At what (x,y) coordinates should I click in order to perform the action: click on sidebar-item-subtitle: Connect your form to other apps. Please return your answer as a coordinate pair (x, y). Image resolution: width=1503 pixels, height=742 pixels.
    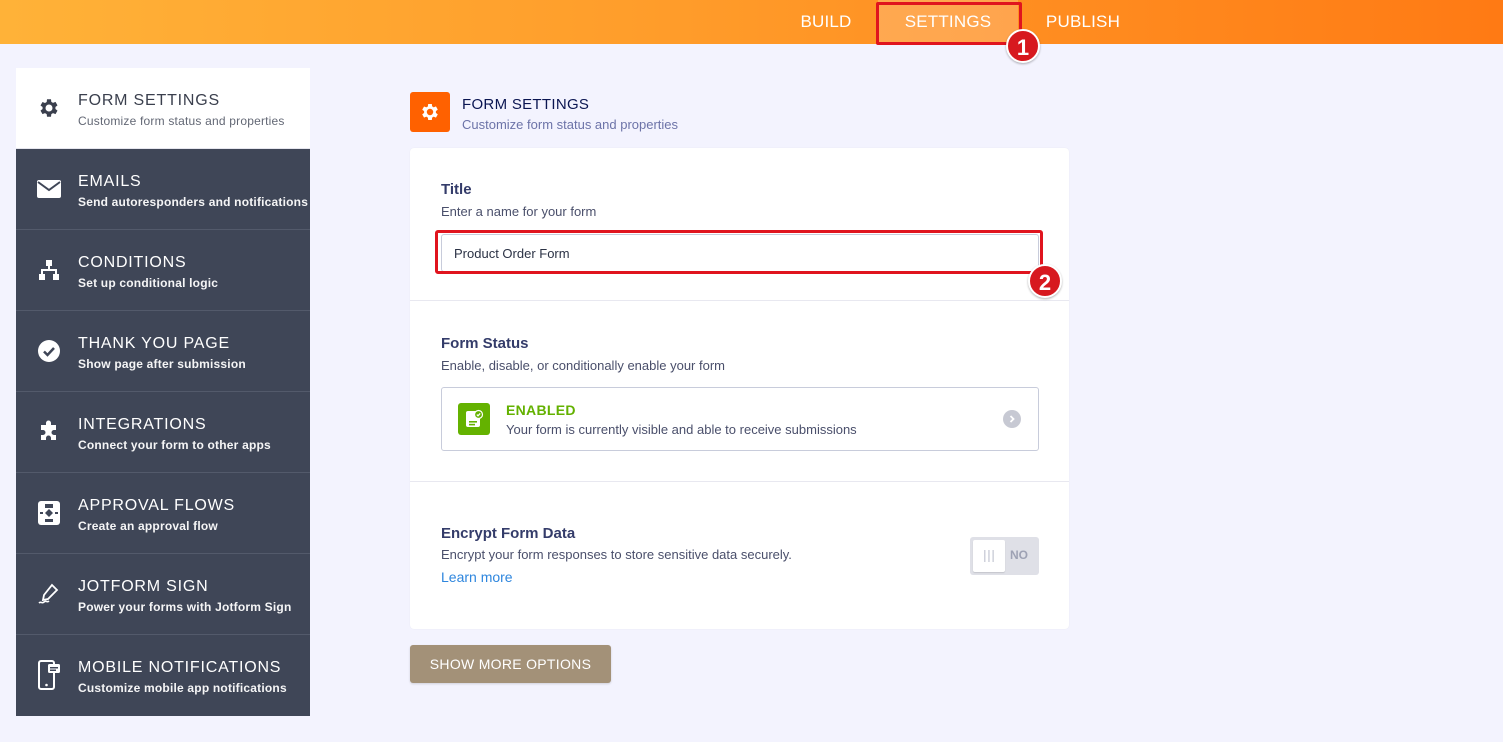
    Looking at the image, I should click on (174, 445).